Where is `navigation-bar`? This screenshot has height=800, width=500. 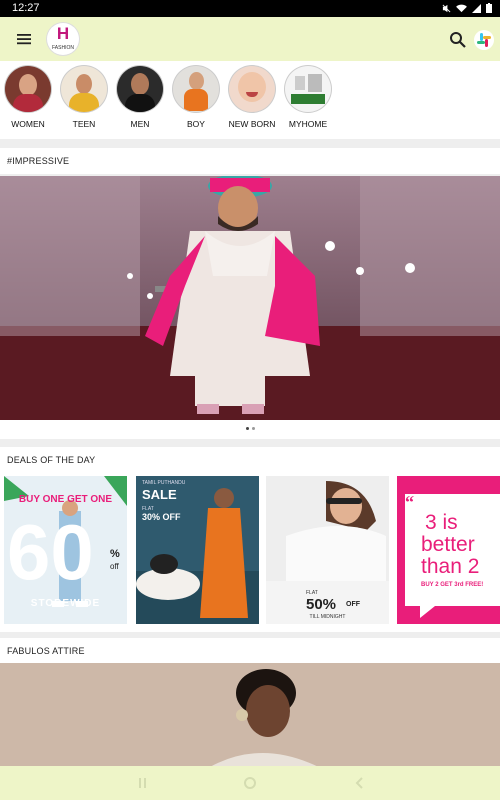 navigation-bar is located at coordinates (250, 783).